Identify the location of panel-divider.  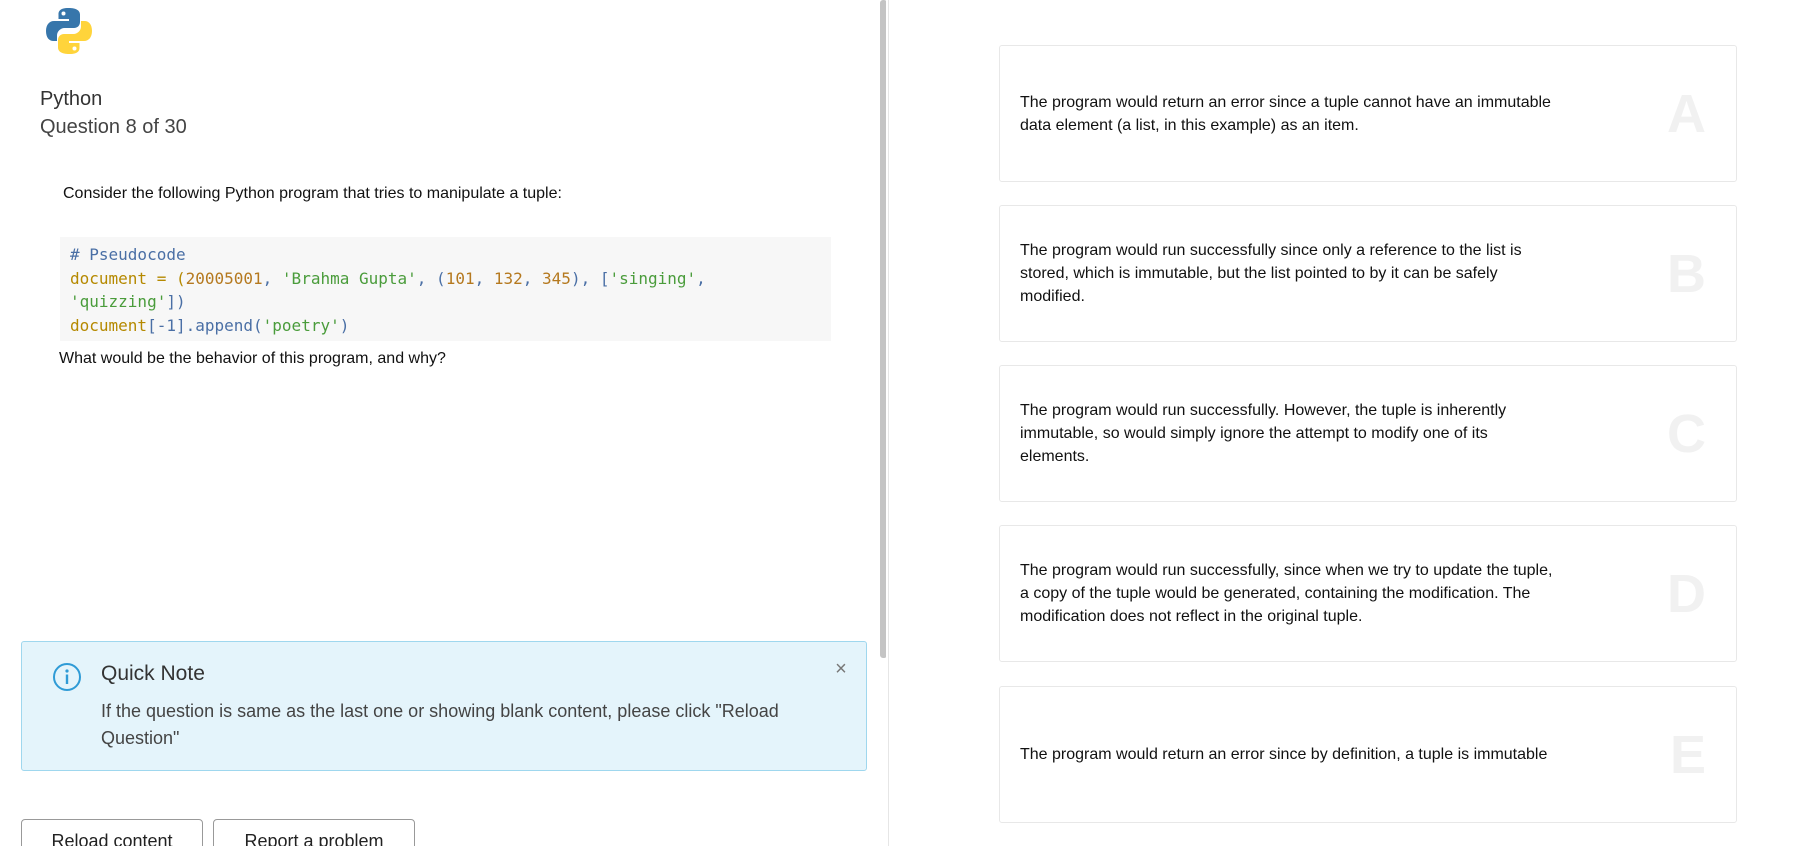
(888, 423).